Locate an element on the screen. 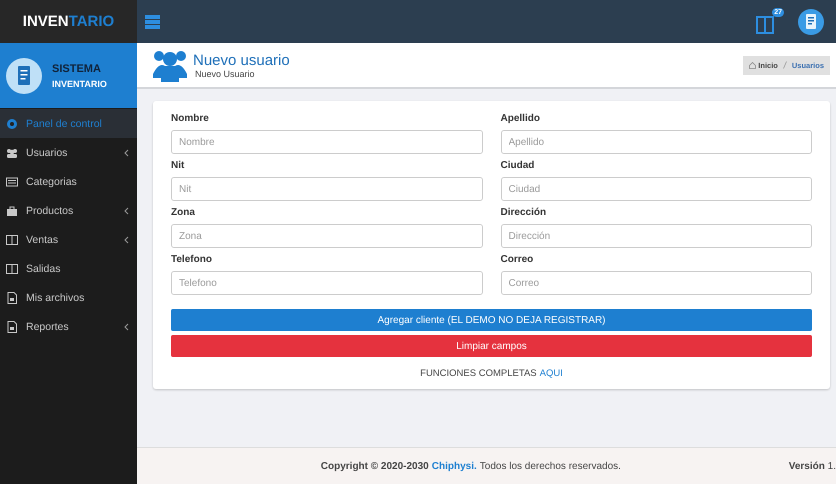 Image resolution: width=836 pixels, height=484 pixels. page-subtitle: Nuevo Usuario is located at coordinates (225, 73).